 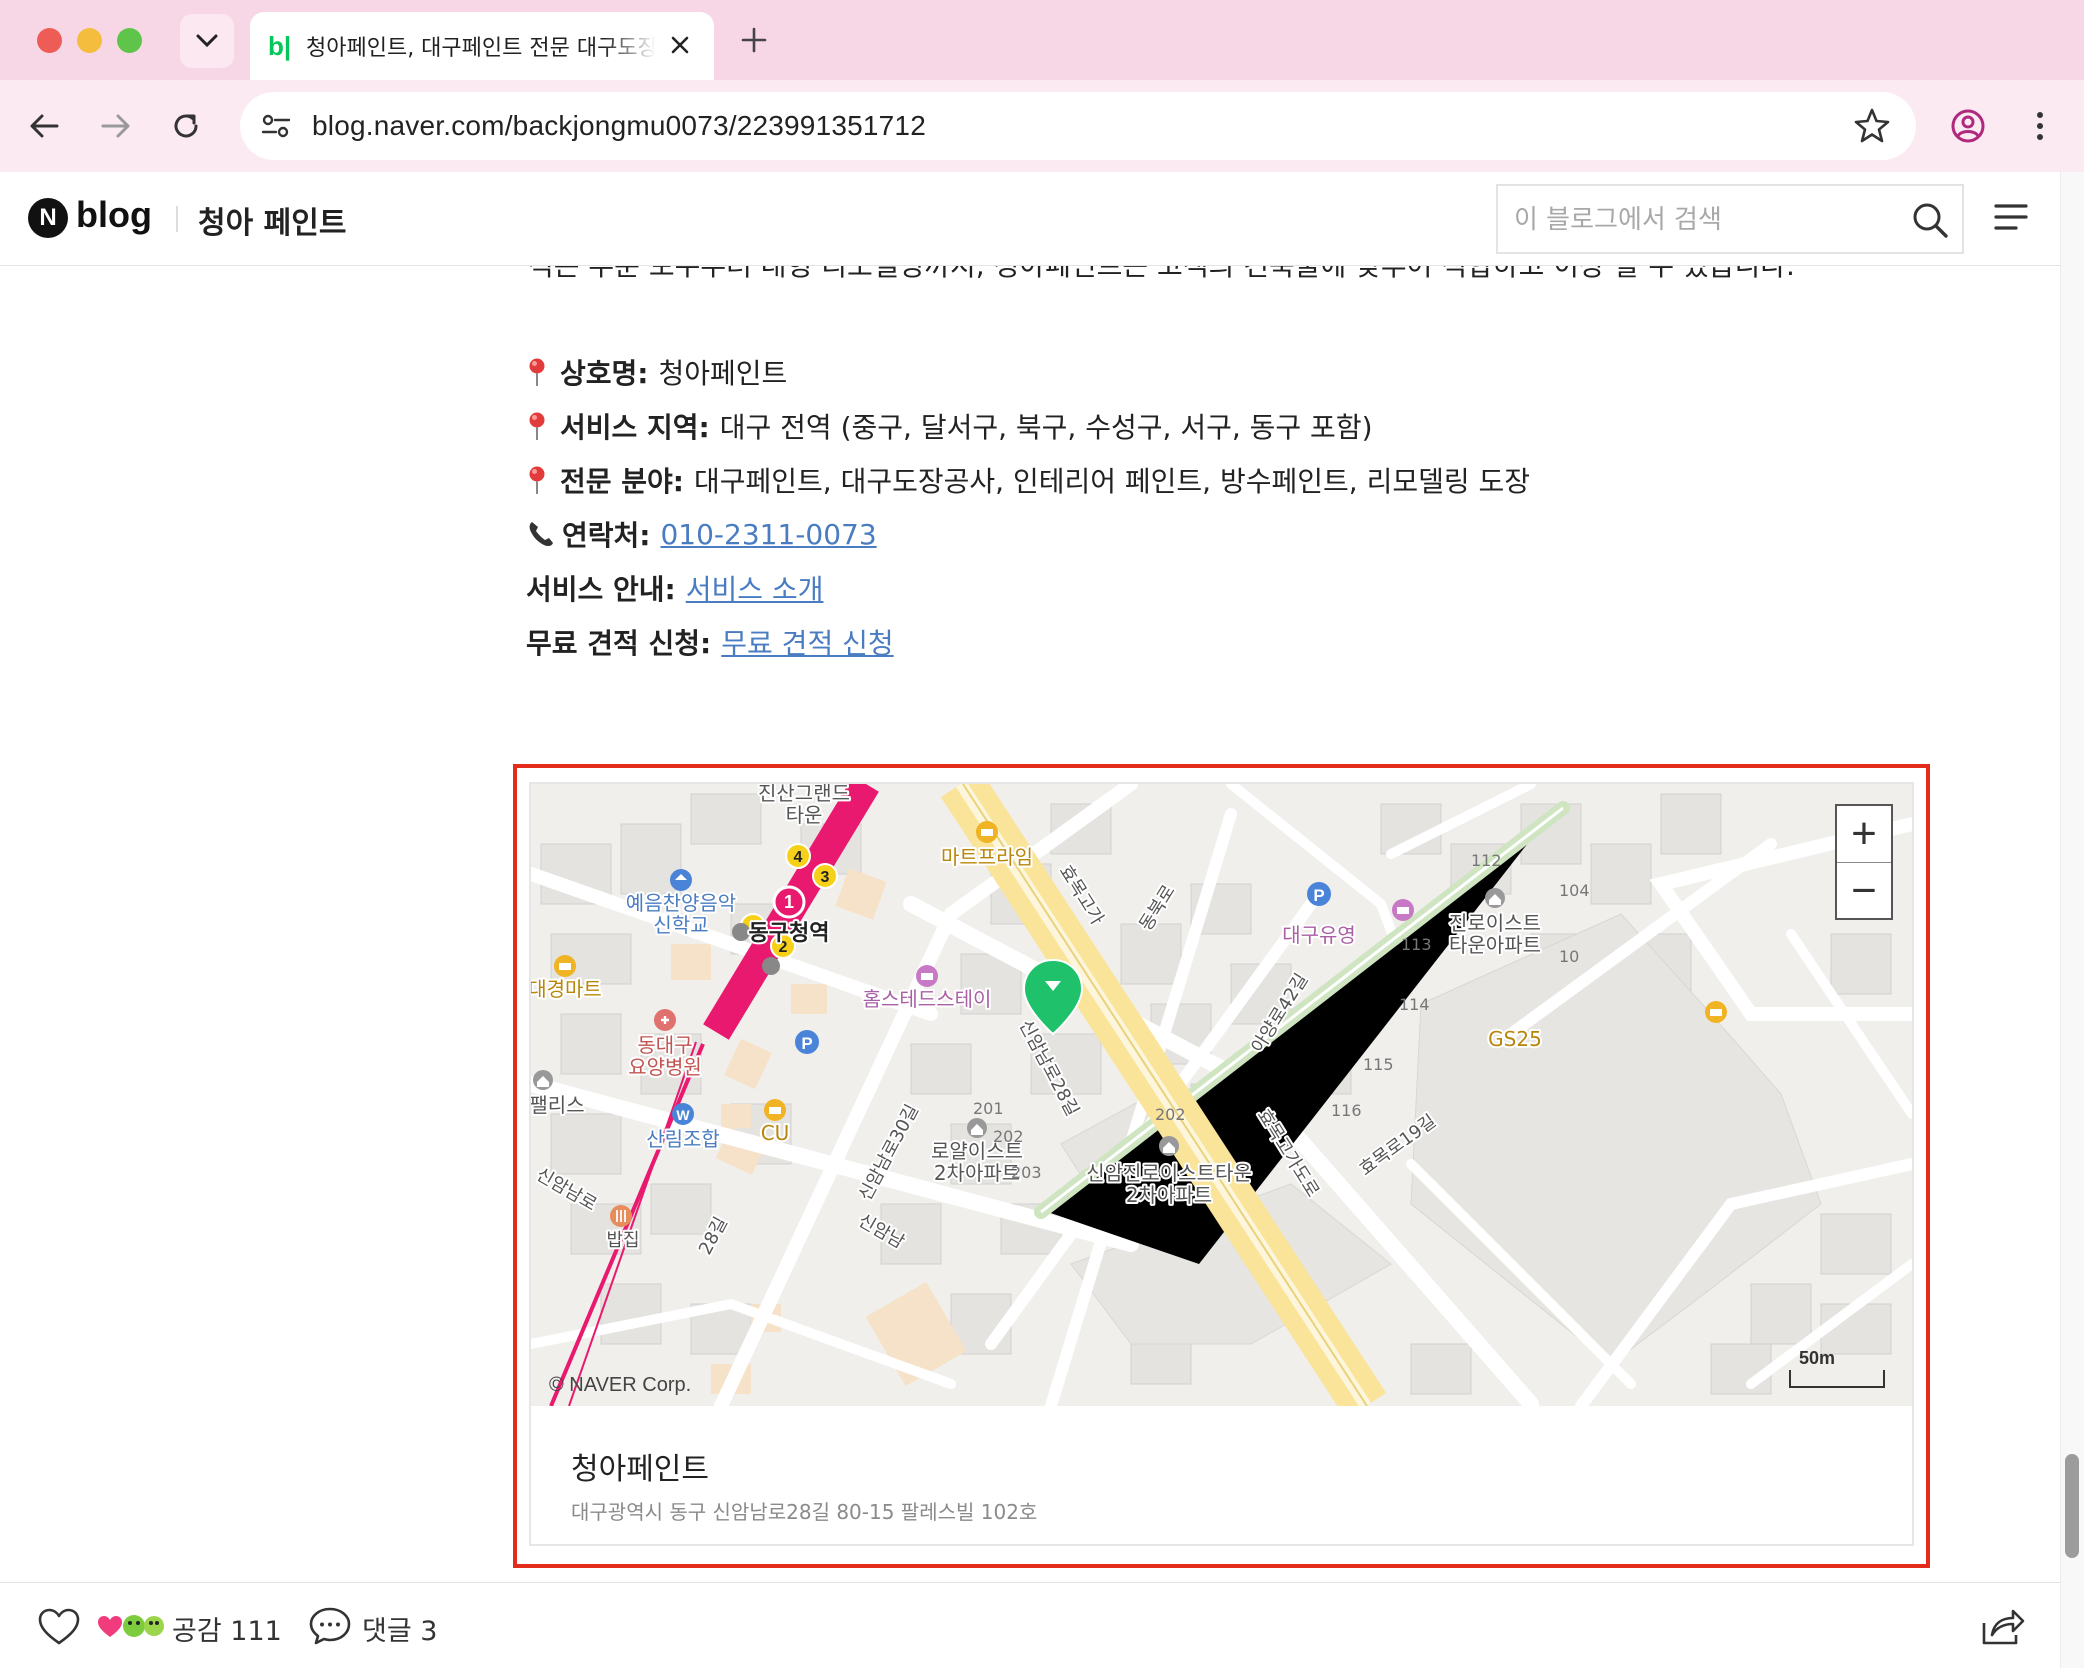 I want to click on speech-bubble-icon, so click(x=330, y=1626).